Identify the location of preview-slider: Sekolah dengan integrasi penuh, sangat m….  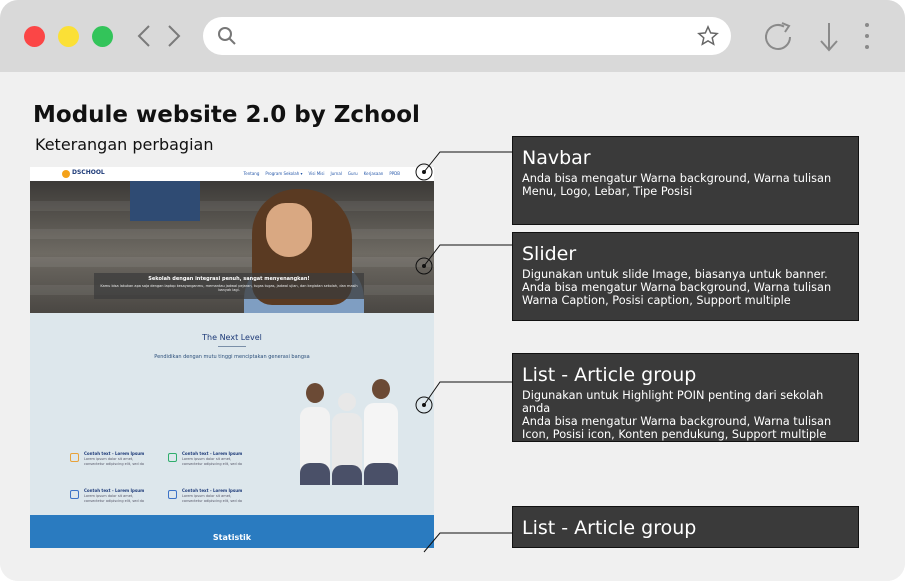
(232, 247).